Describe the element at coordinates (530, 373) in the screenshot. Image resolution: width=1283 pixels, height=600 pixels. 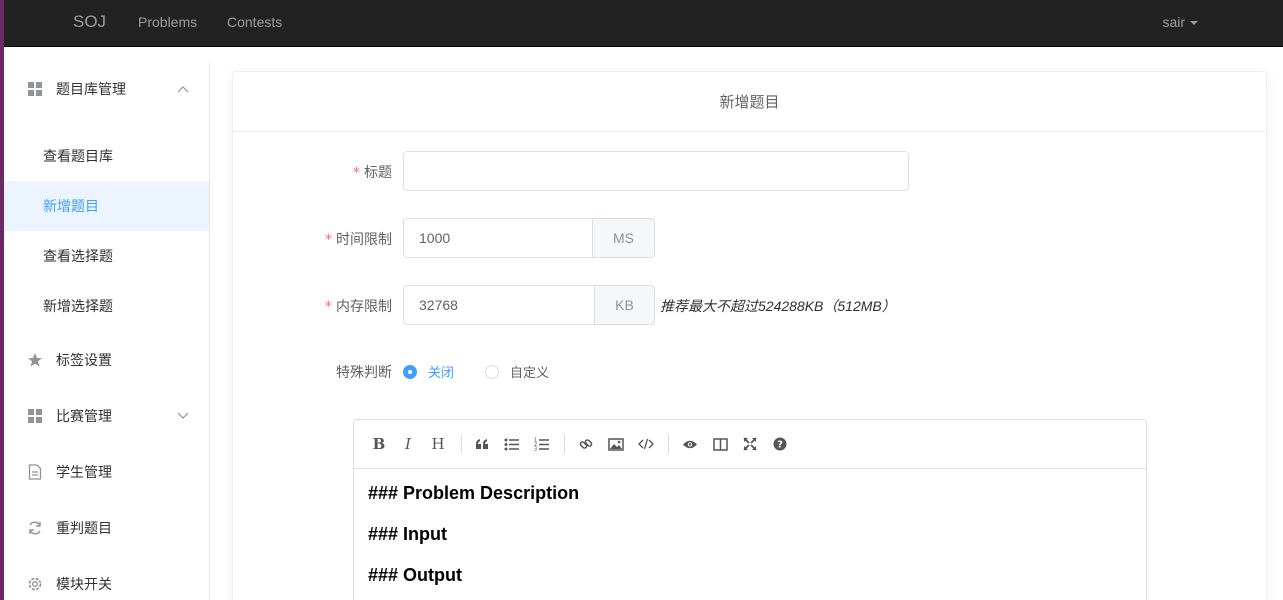
I see `radio-label: 自定义` at that location.